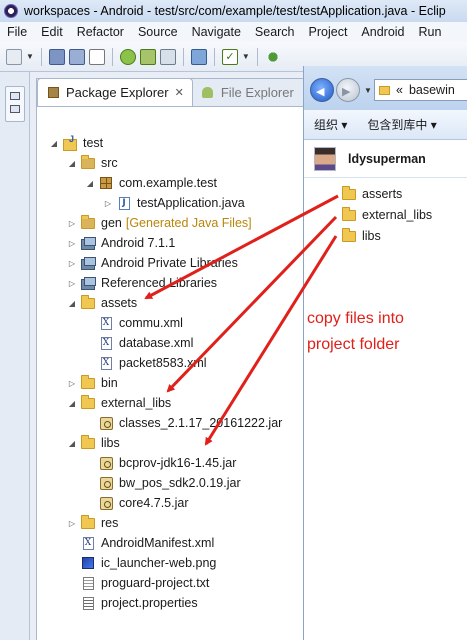  Describe the element at coordinates (92, 383) in the screenshot. I see `tree-item-bin: ▷ bin` at that location.